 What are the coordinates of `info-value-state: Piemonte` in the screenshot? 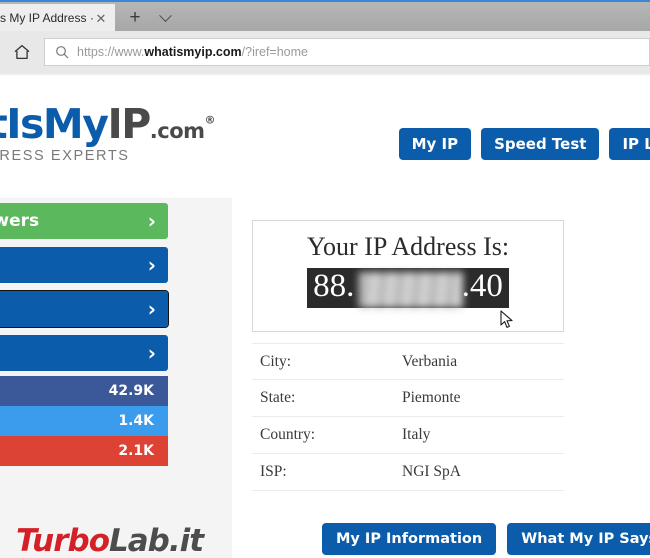 It's located at (431, 397).